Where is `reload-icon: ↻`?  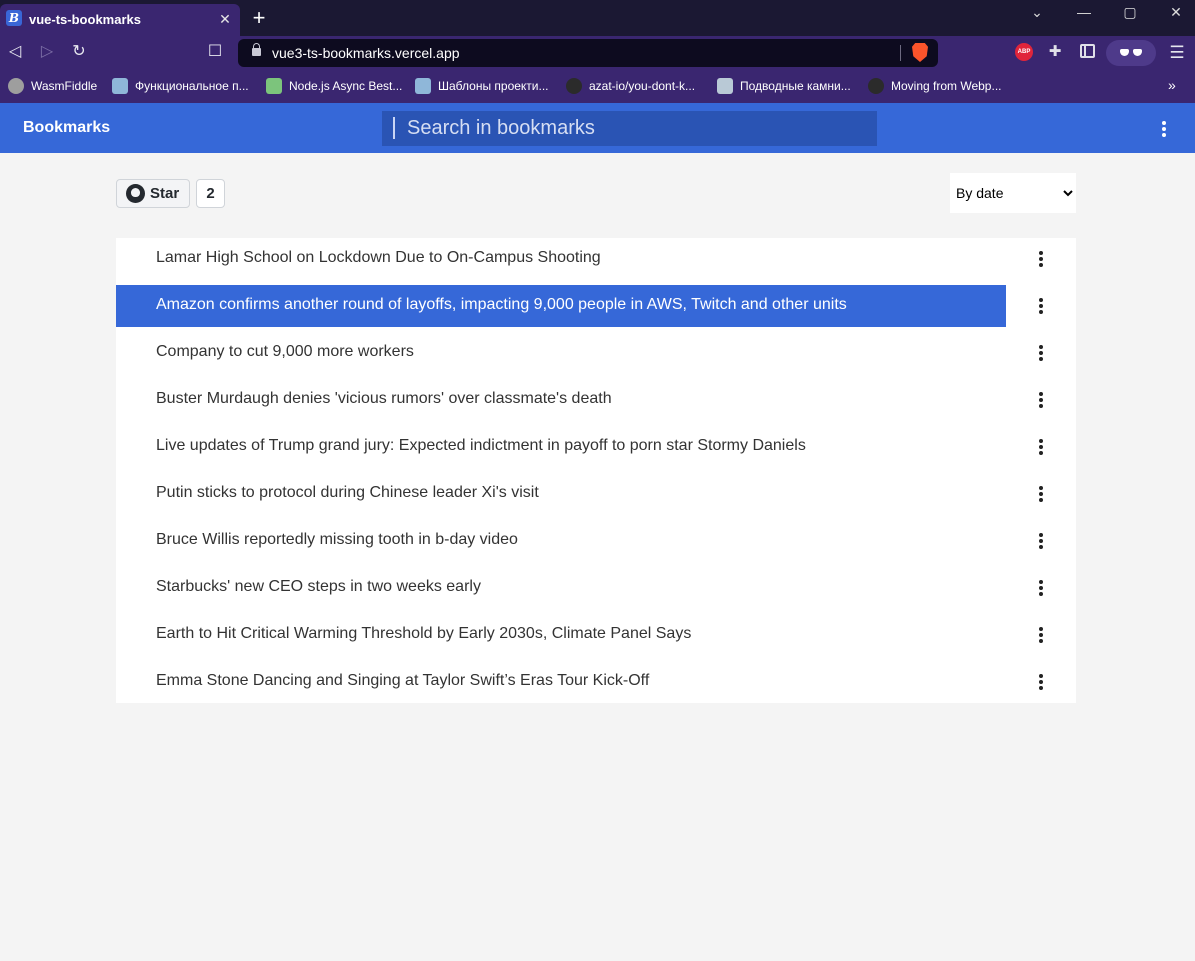 reload-icon: ↻ is located at coordinates (79, 52).